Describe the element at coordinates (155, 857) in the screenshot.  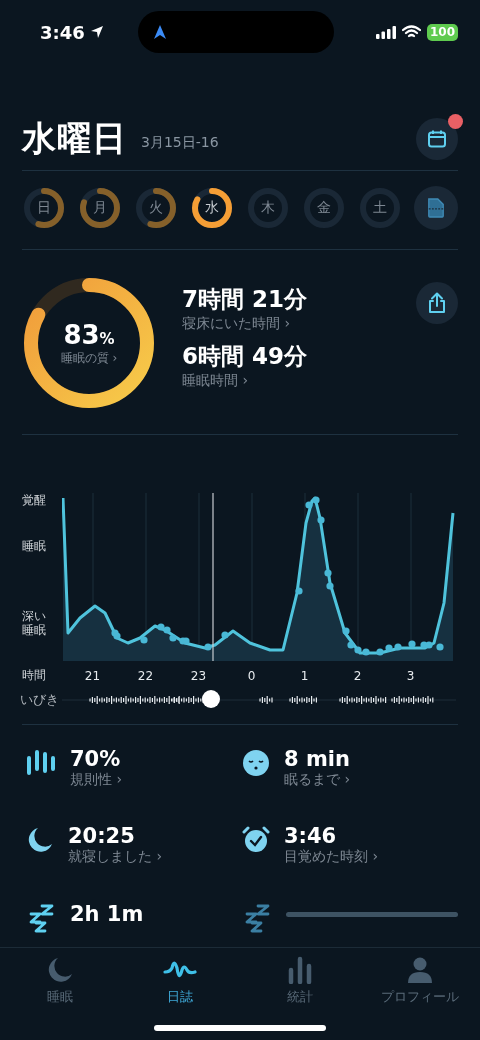
I see `metric-link: 就寝しました ›` at that location.